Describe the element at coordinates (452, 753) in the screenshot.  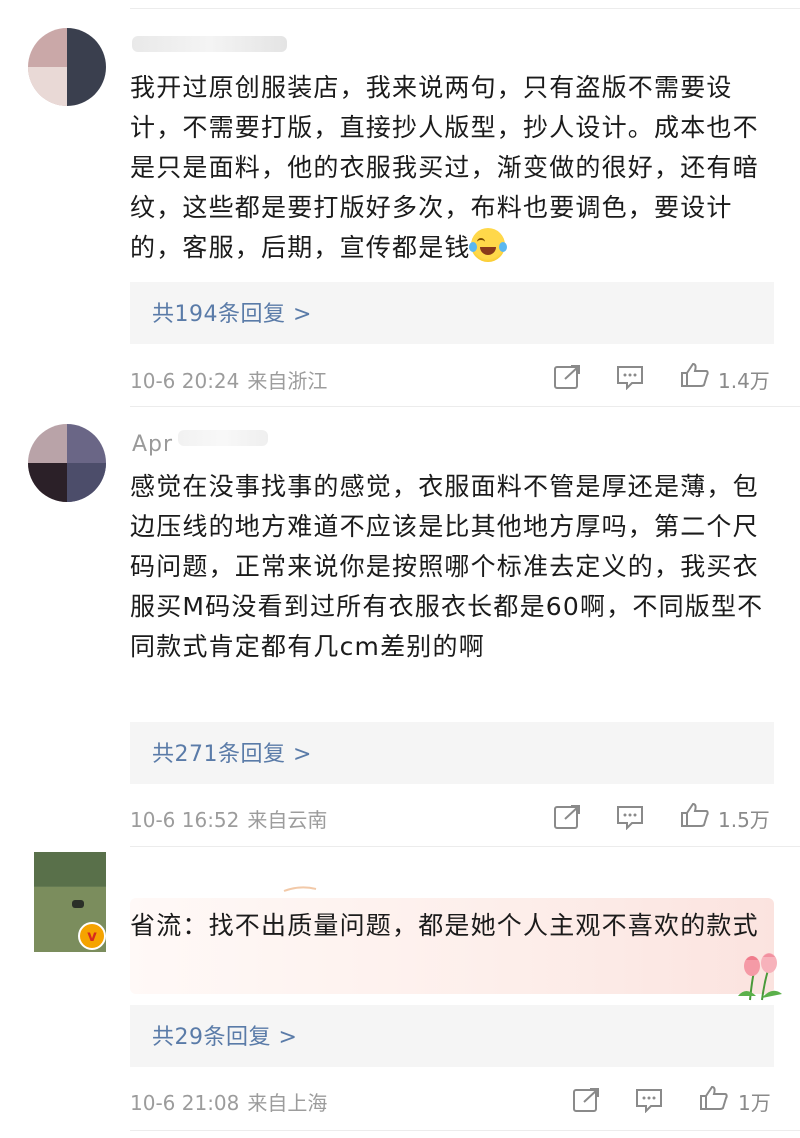
I see `replies-link: 共271条回复 >` at that location.